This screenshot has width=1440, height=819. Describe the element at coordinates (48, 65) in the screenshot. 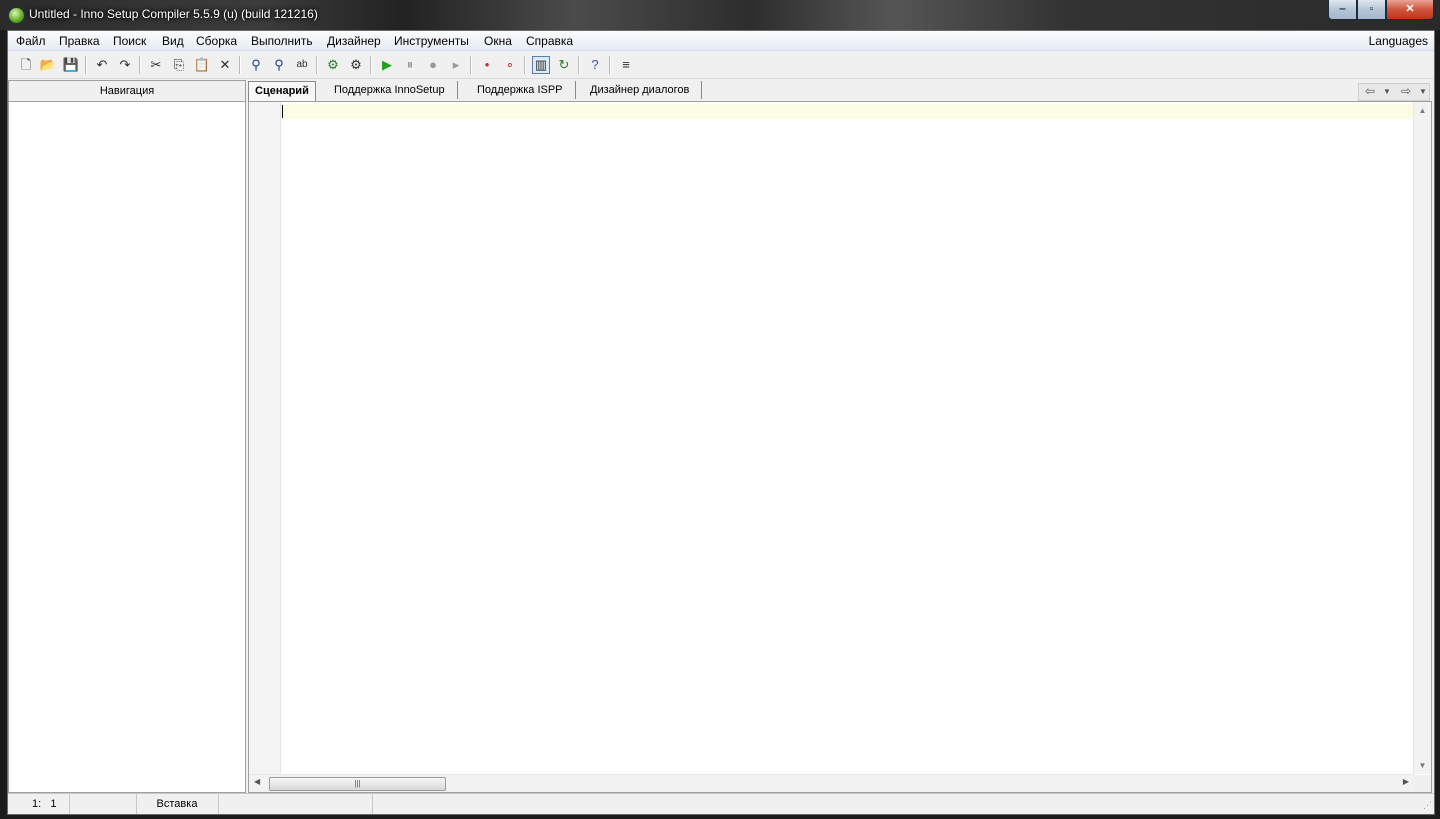

I see `open-folder-icon: 📂` at that location.